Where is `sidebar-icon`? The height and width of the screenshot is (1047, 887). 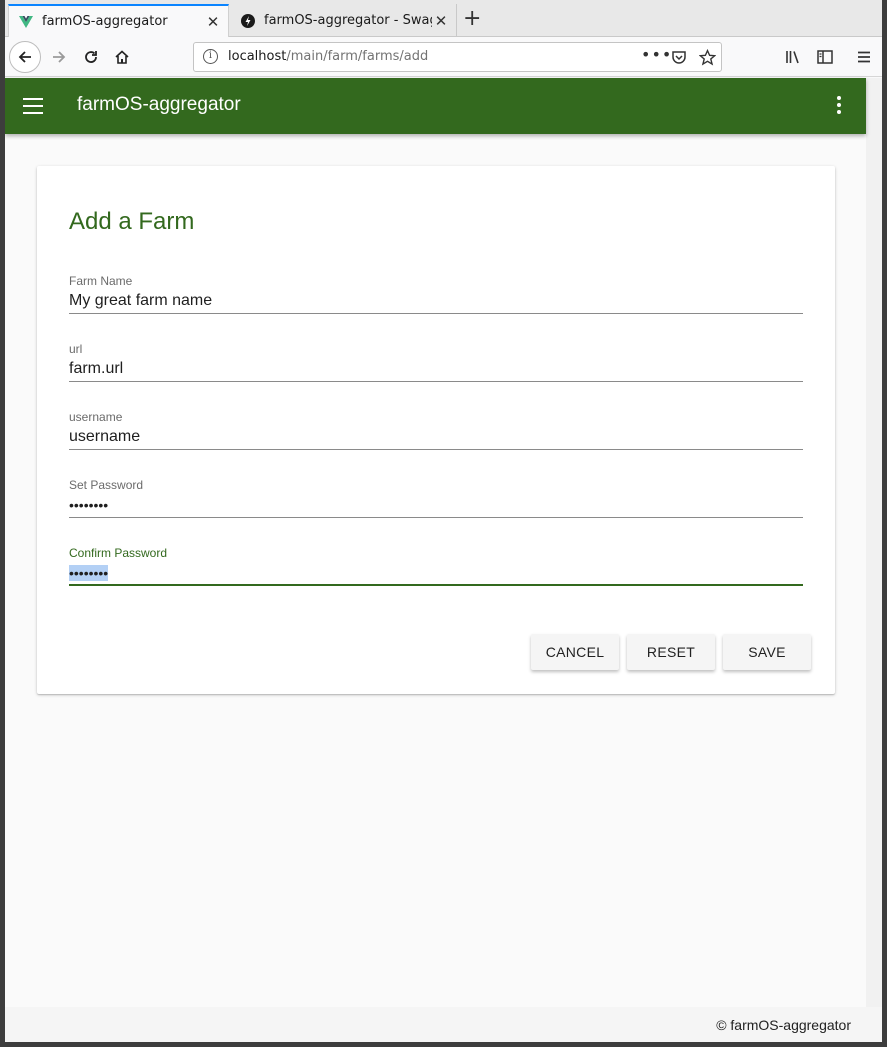
sidebar-icon is located at coordinates (825, 57).